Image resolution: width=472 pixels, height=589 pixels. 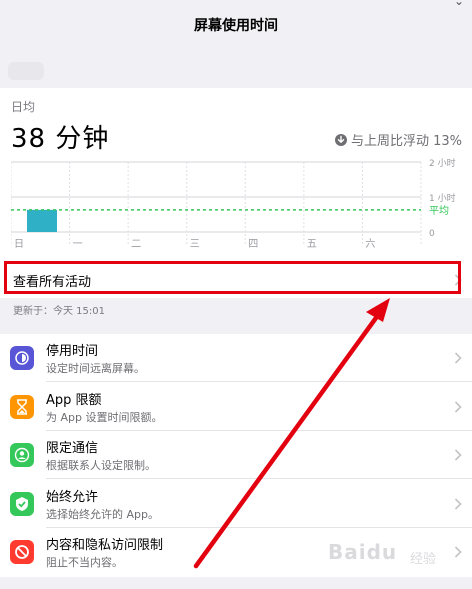 I want to click on watermark-text: Baidu, so click(x=363, y=552).